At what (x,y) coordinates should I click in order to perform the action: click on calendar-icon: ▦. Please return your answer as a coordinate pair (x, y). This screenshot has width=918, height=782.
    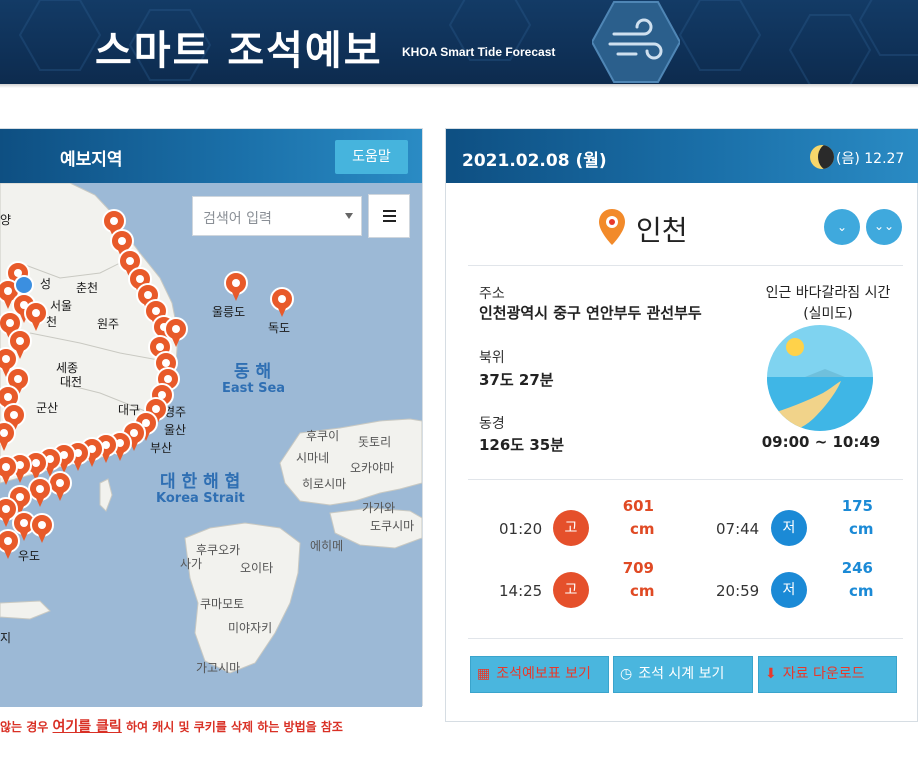
    Looking at the image, I should click on (484, 674).